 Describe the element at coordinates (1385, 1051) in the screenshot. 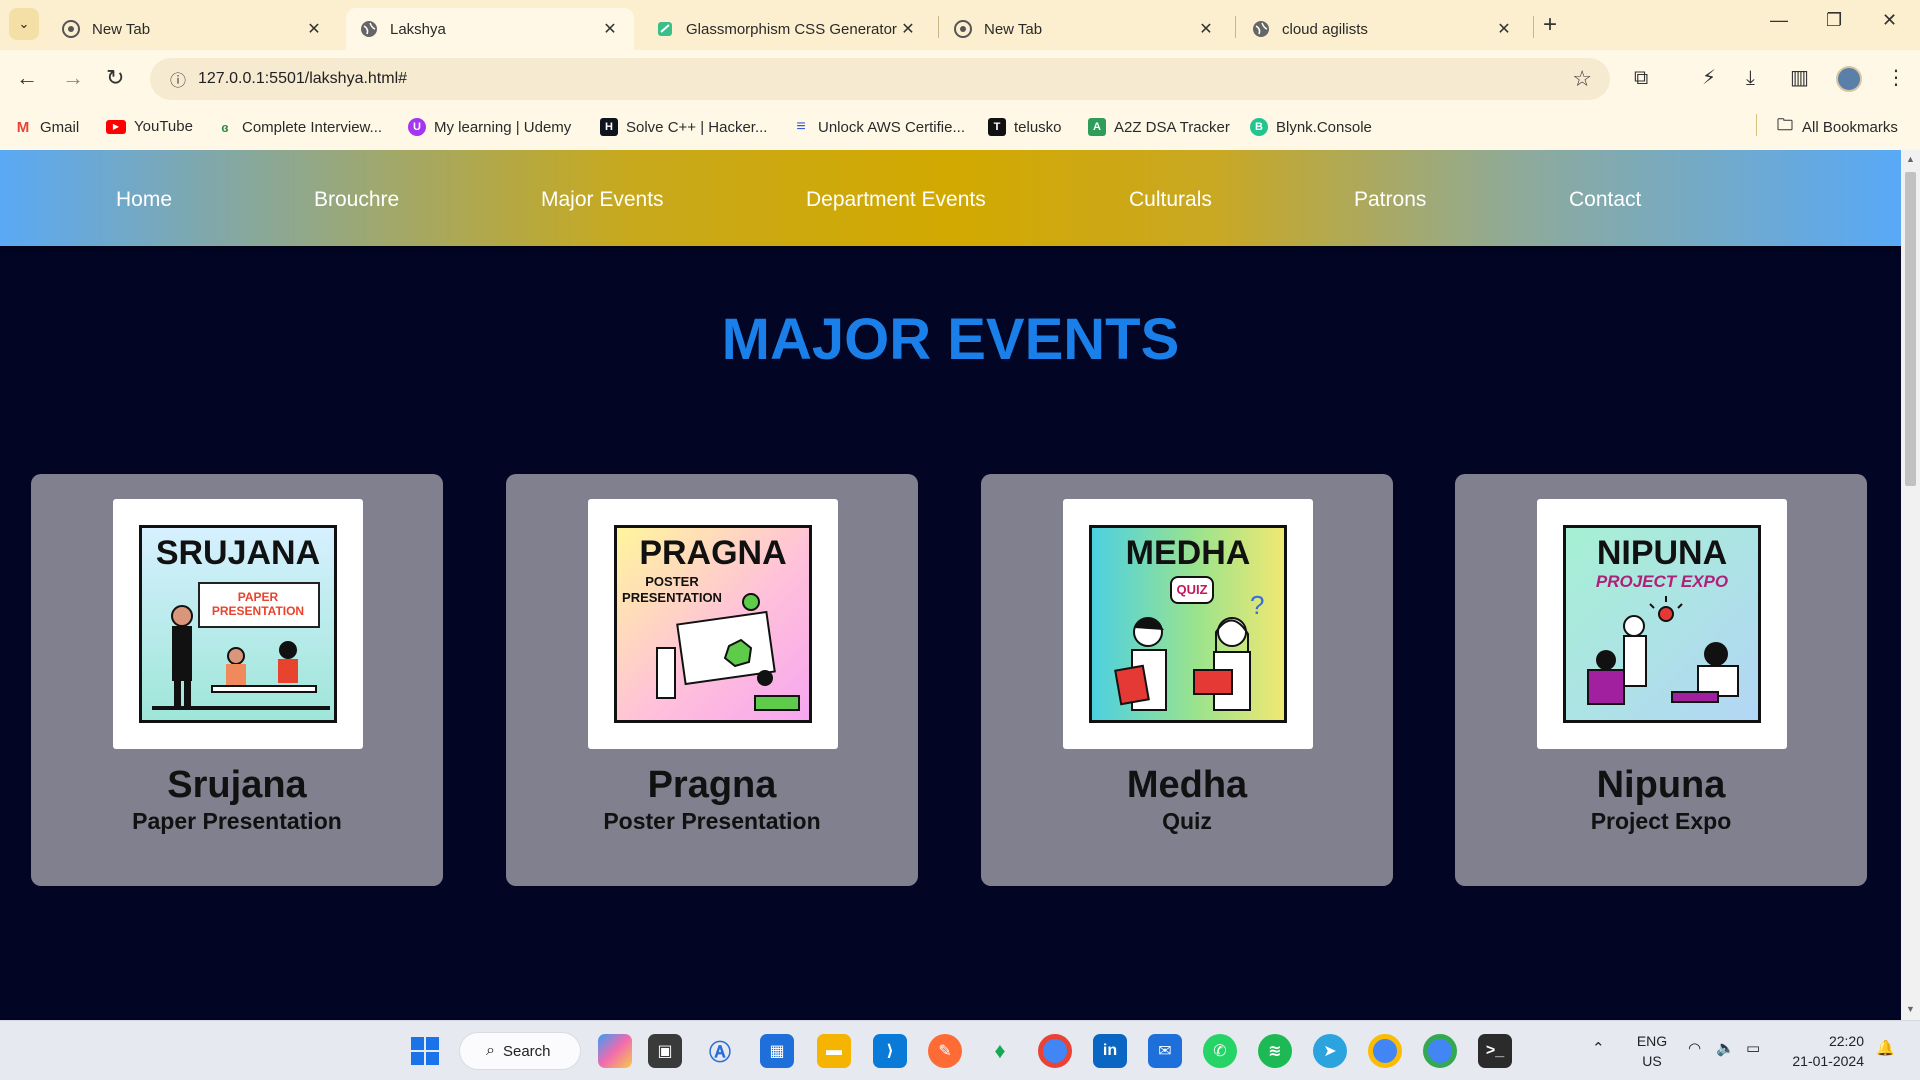

I see `chrome-profile-icon` at that location.